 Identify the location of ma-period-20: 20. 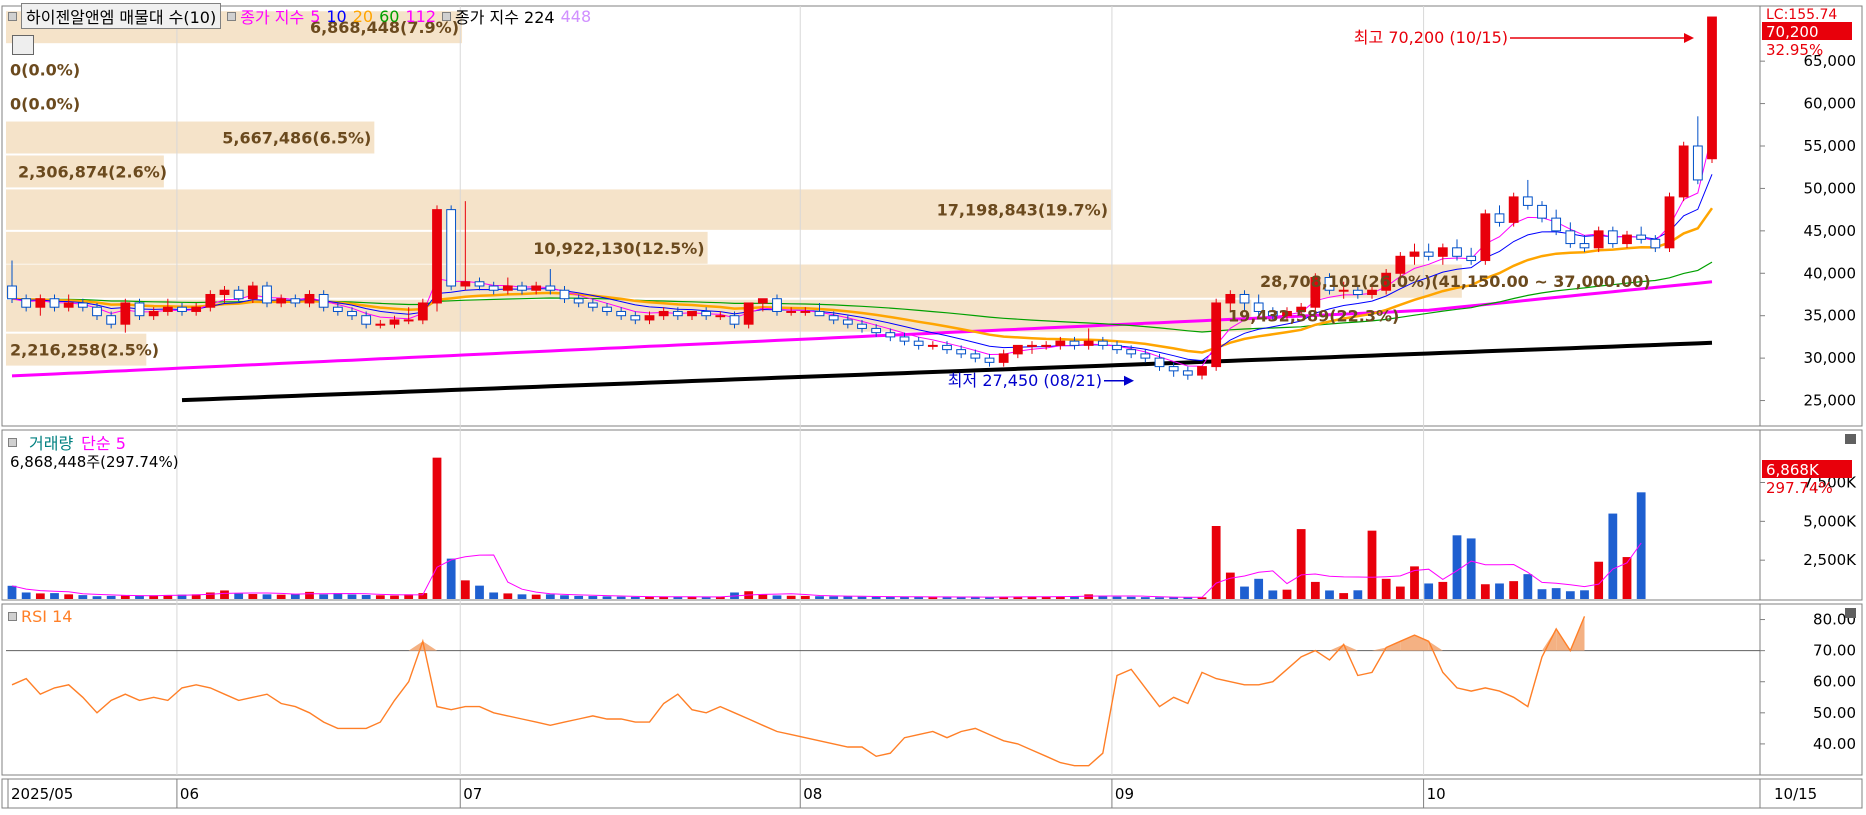
(363, 16).